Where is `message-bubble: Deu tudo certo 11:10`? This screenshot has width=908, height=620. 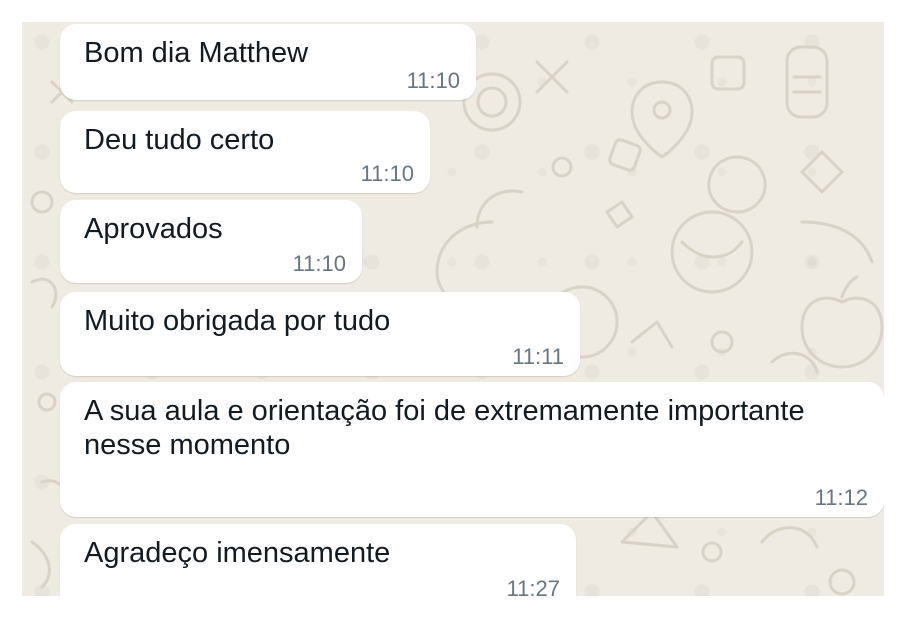 message-bubble: Deu tudo certo 11:10 is located at coordinates (245, 152).